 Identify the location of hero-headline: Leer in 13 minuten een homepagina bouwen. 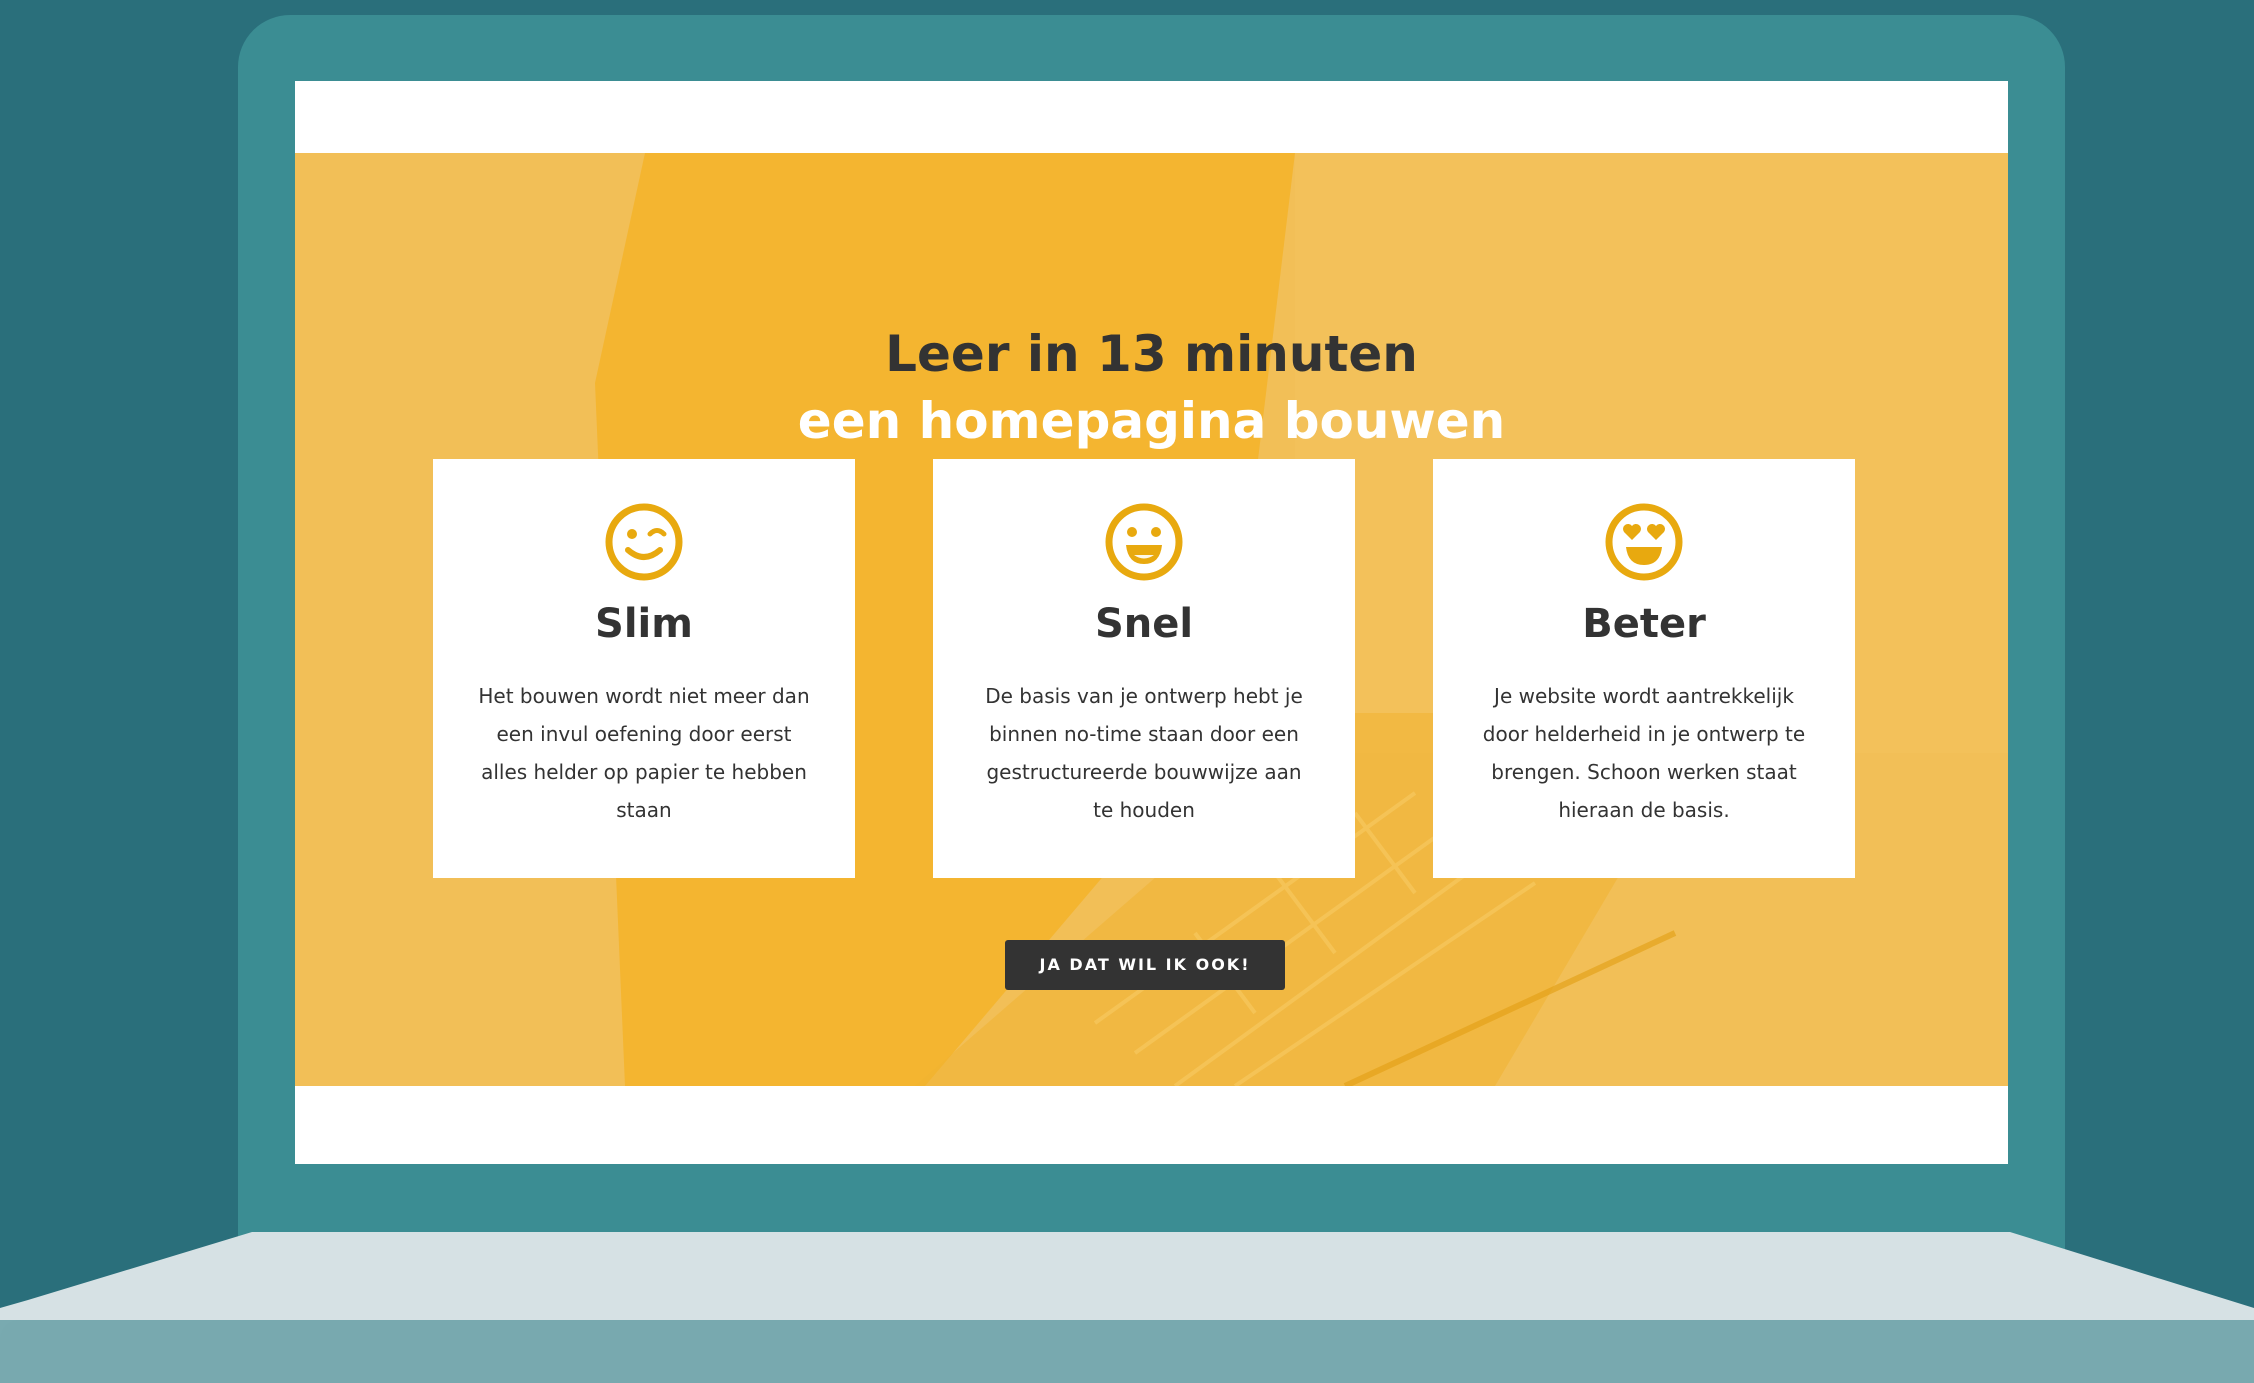
(1151, 388).